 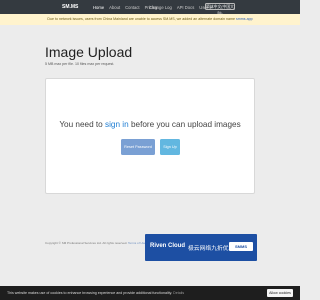 What do you see at coordinates (137, 243) in the screenshot?
I see `terms-link: Terms of Use` at bounding box center [137, 243].